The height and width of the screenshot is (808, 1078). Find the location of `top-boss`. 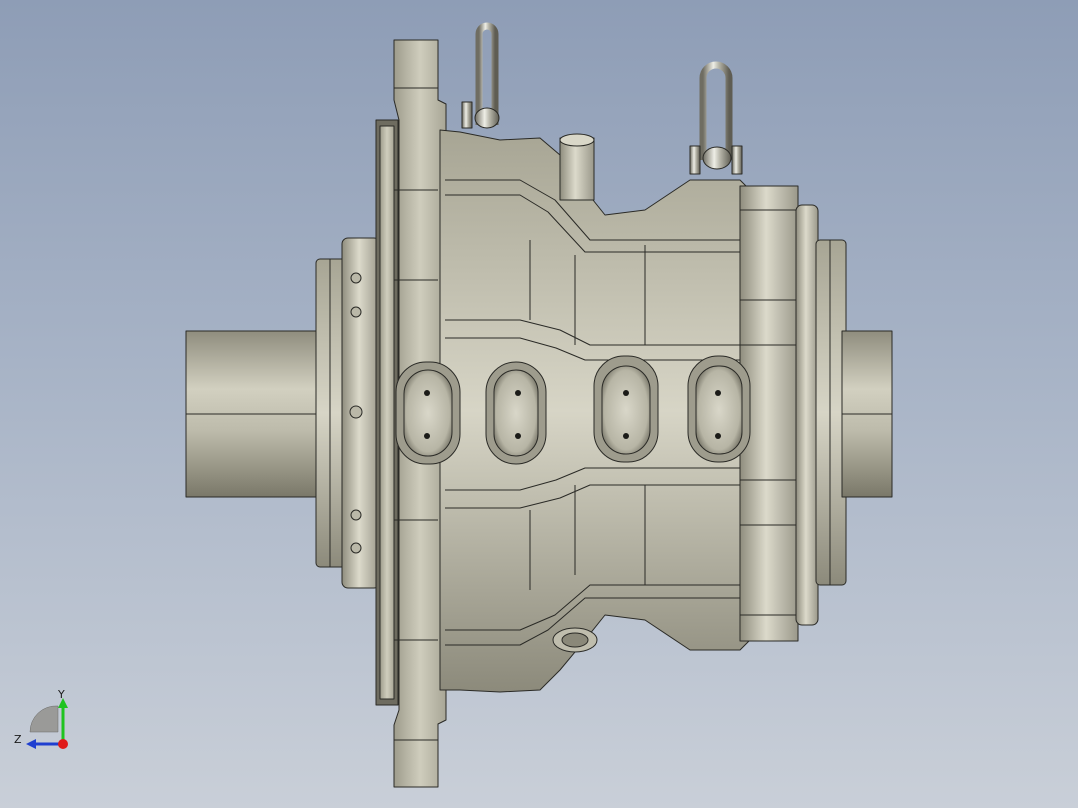

top-boss is located at coordinates (577, 169).